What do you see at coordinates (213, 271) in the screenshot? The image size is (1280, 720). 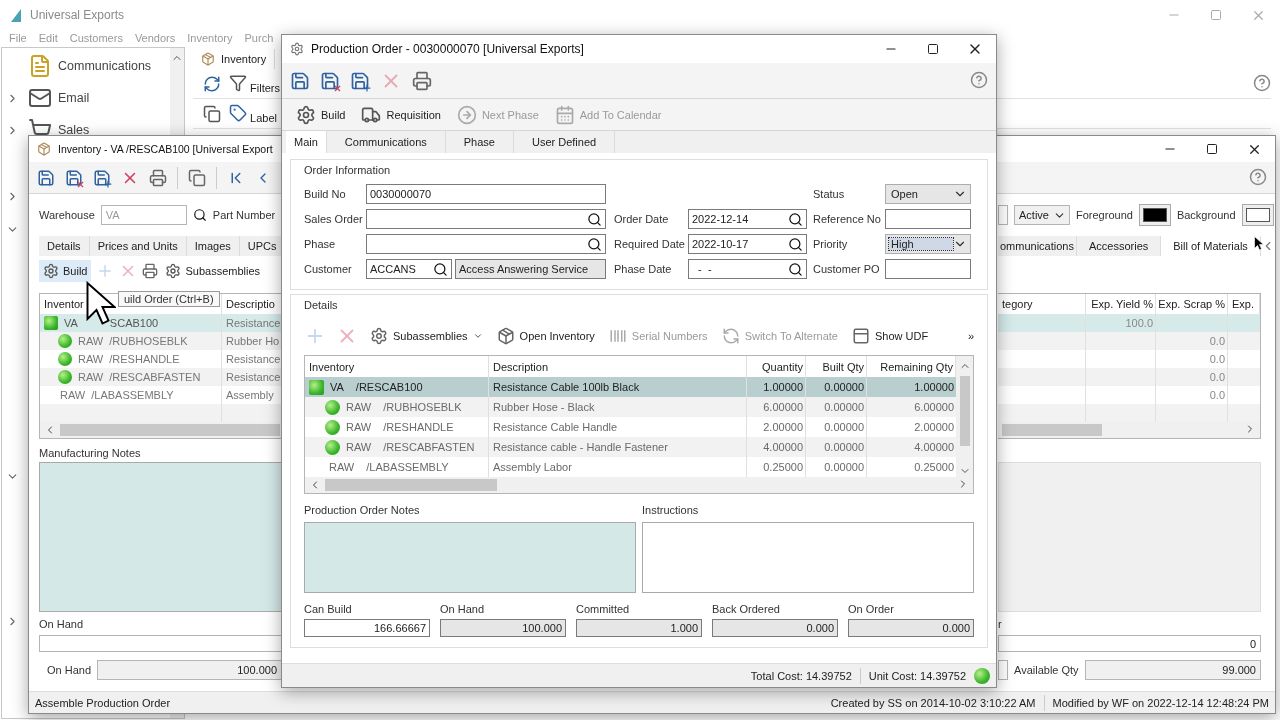 I see `subassemblies-button: Subassemblies` at bounding box center [213, 271].